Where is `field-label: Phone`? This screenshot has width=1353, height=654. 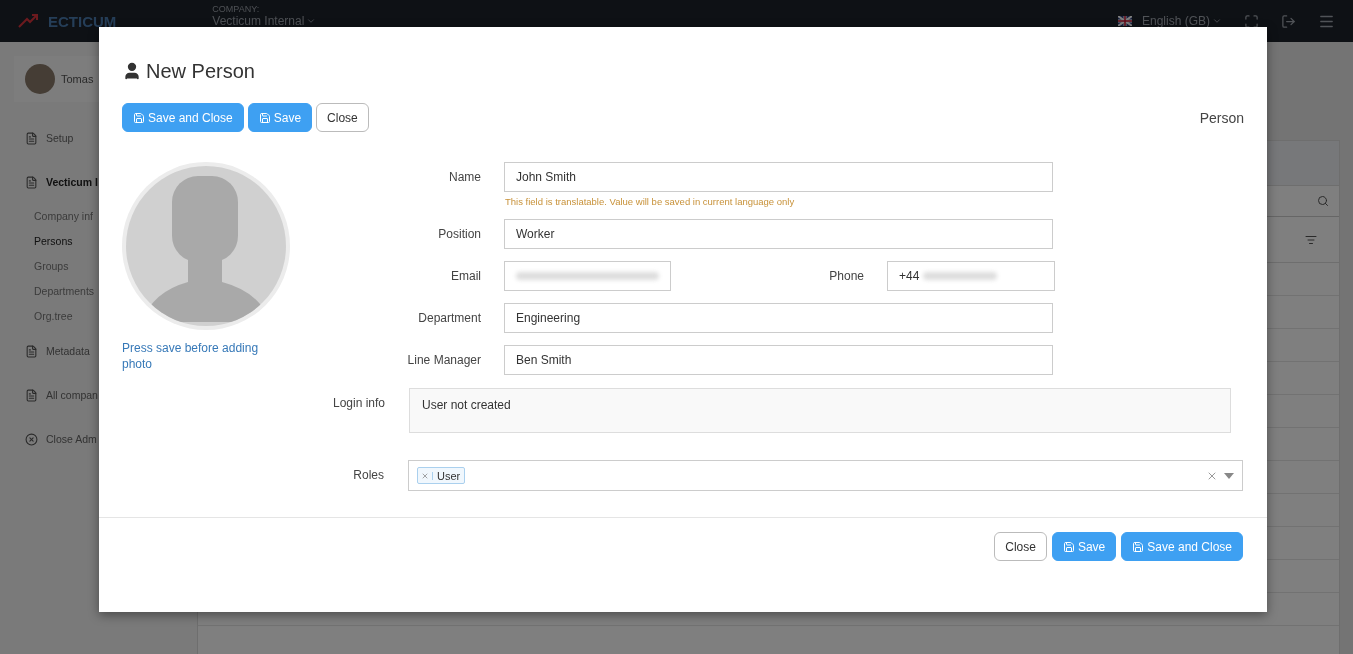 field-label: Phone is located at coordinates (846, 276).